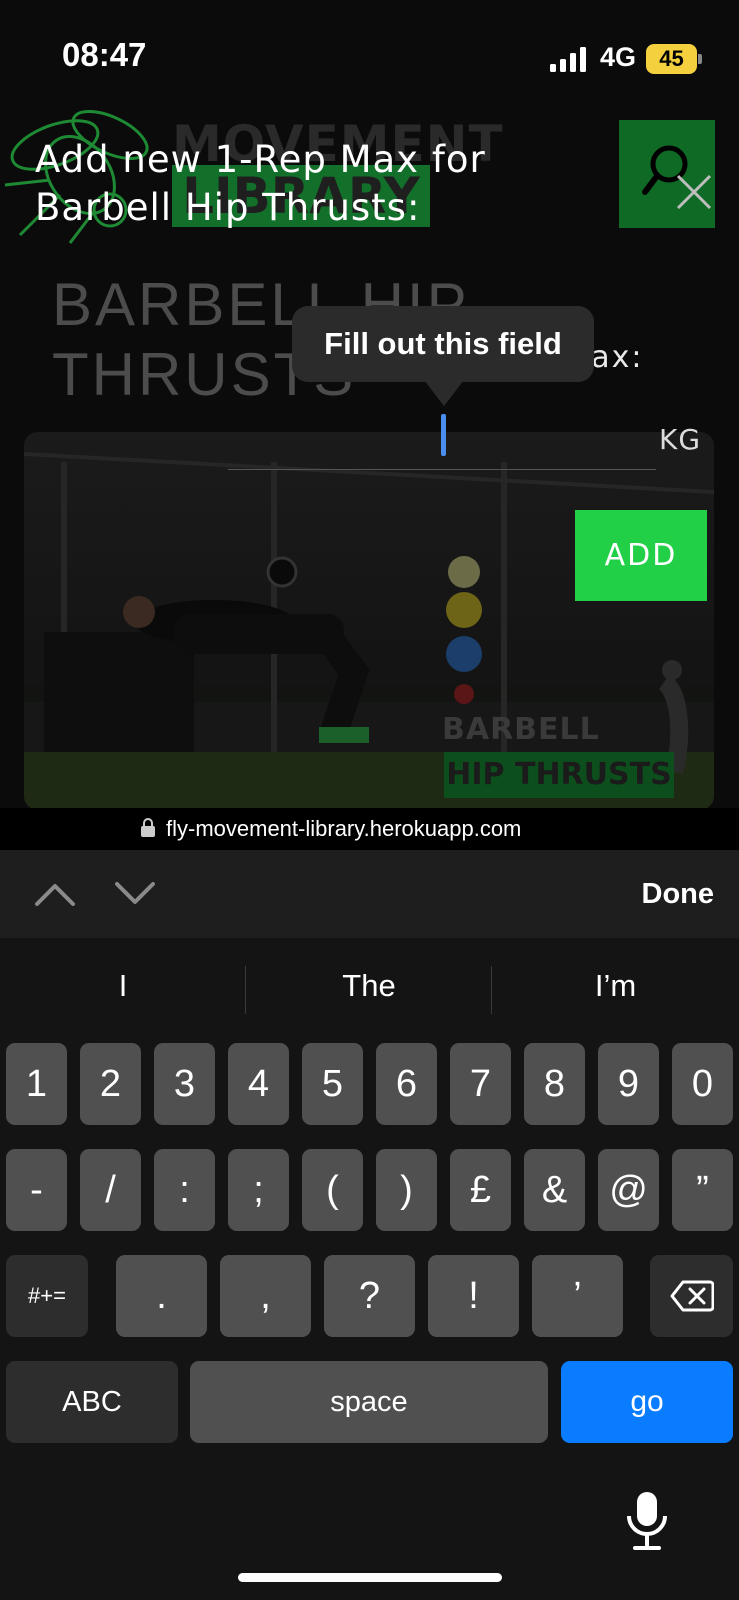 This screenshot has height=1600, width=739. What do you see at coordinates (184, 1190) in the screenshot?
I see `key-colon: :` at bounding box center [184, 1190].